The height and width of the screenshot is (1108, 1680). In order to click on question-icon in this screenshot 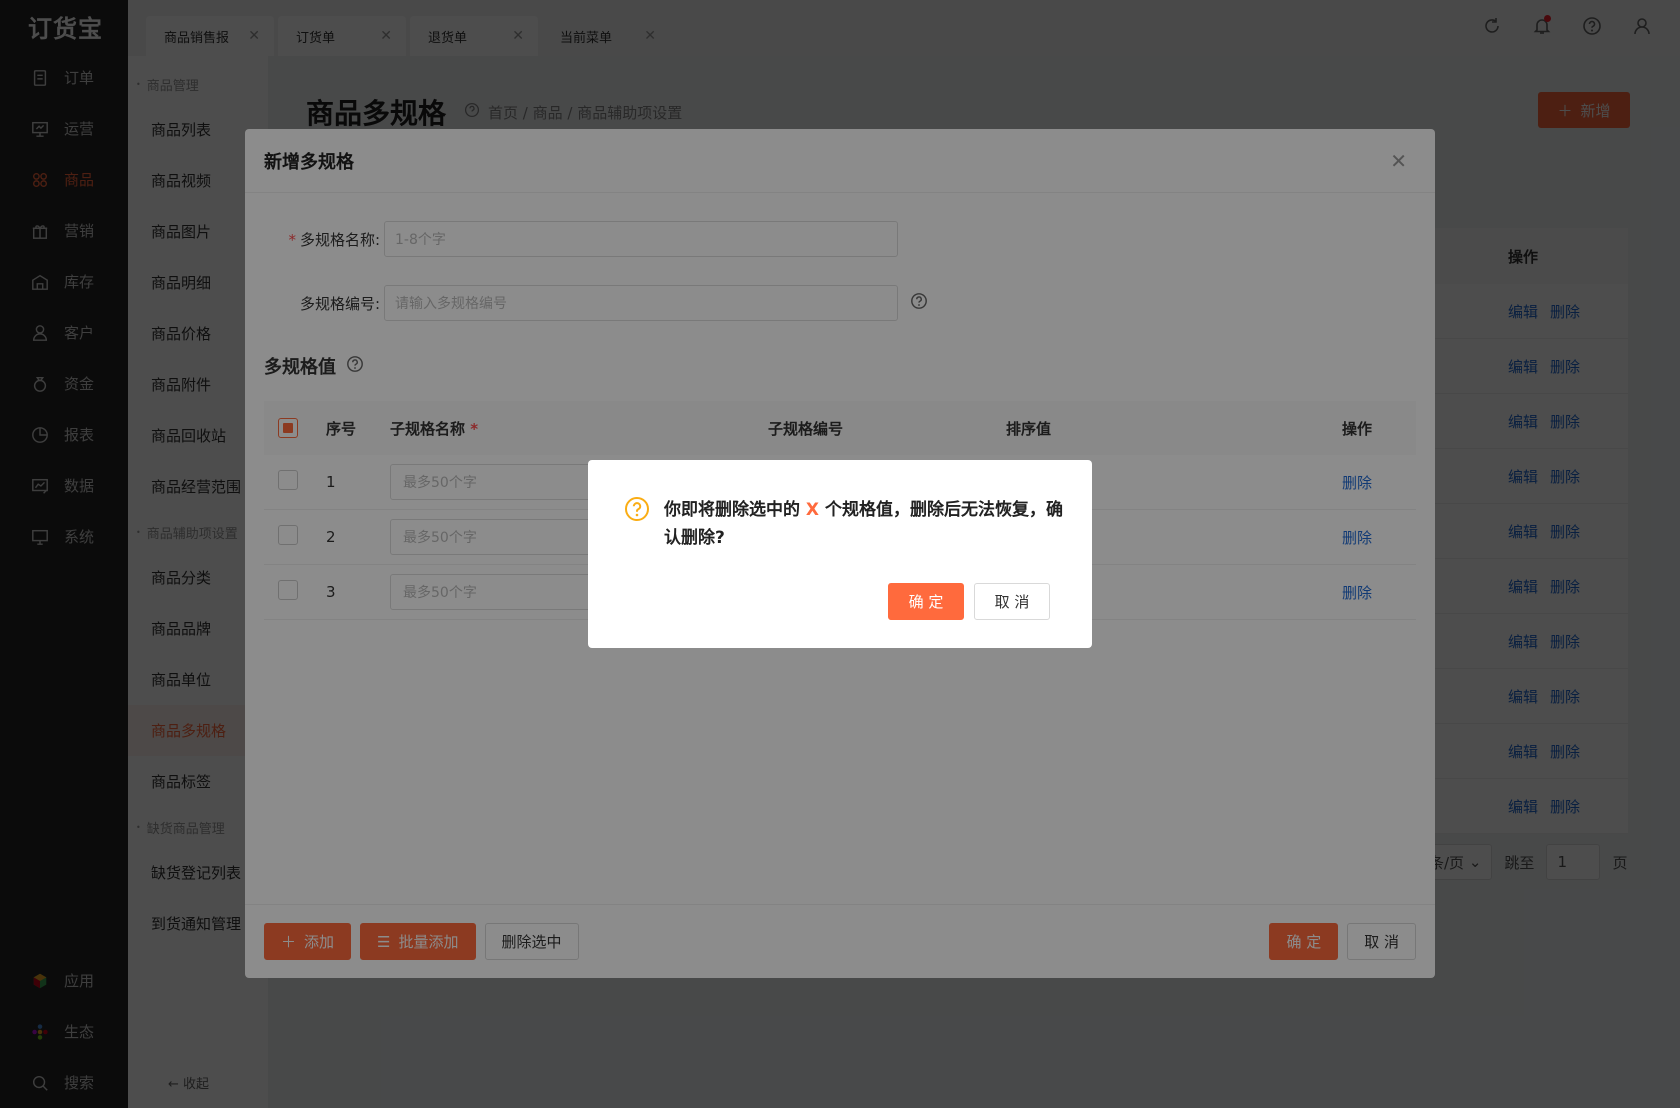, I will do `click(637, 524)`.